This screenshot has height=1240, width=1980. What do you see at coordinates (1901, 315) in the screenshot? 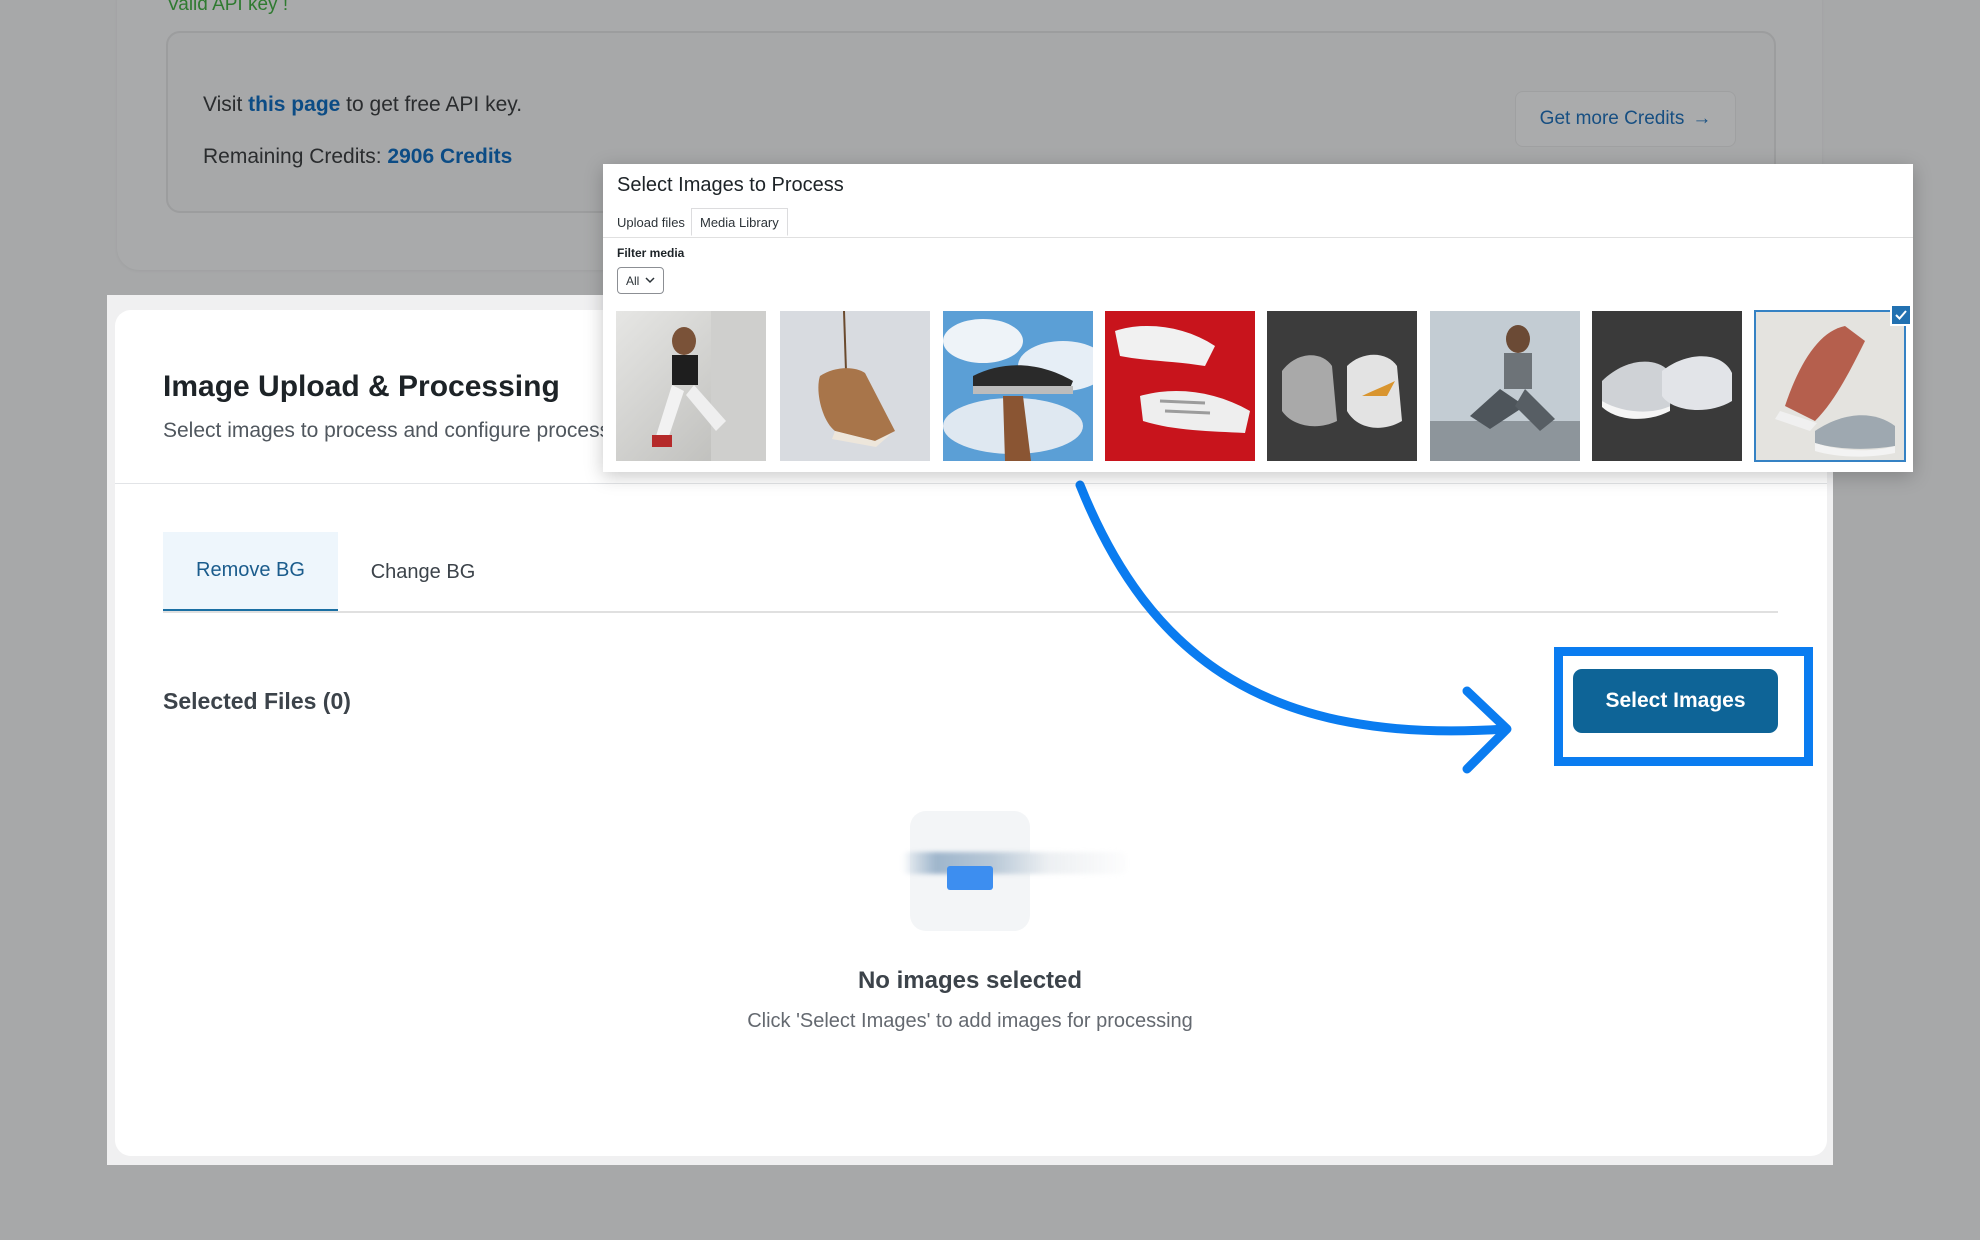
I see `checkmark-icon` at bounding box center [1901, 315].